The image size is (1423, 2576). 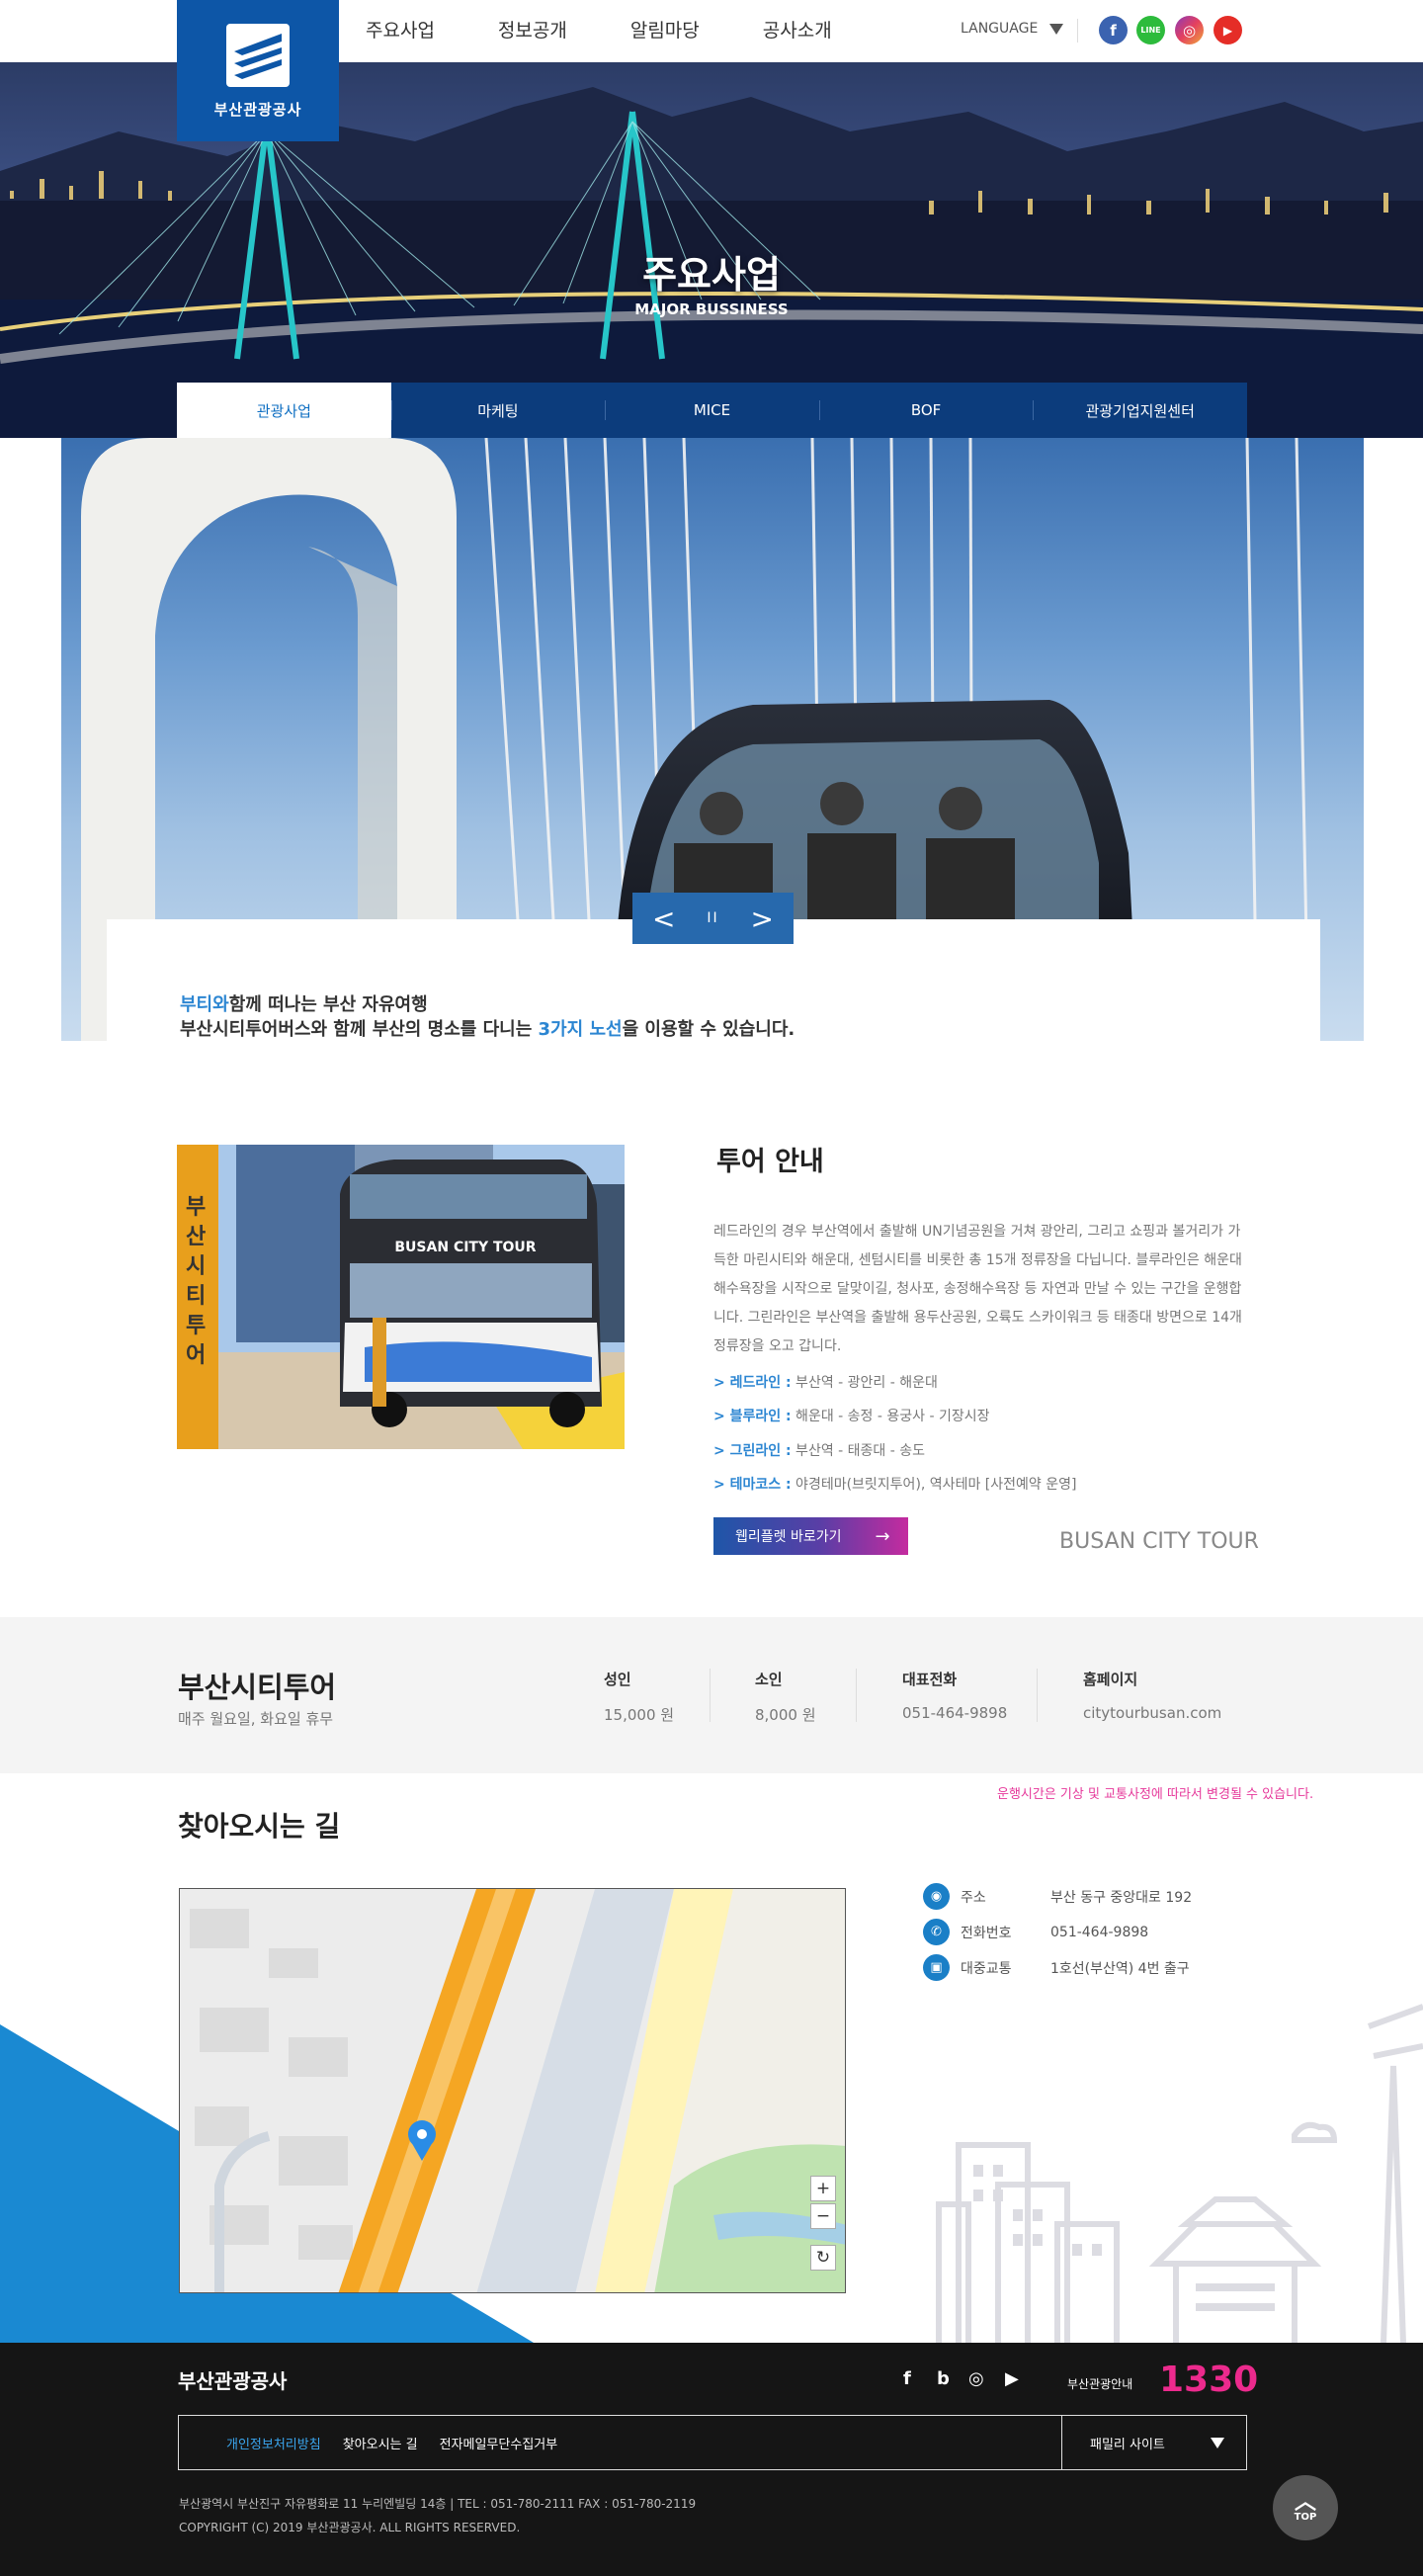 What do you see at coordinates (1057, 1896) in the screenshot?
I see `address-item: ◉ 주소 부산 동구 중앙대로 192` at bounding box center [1057, 1896].